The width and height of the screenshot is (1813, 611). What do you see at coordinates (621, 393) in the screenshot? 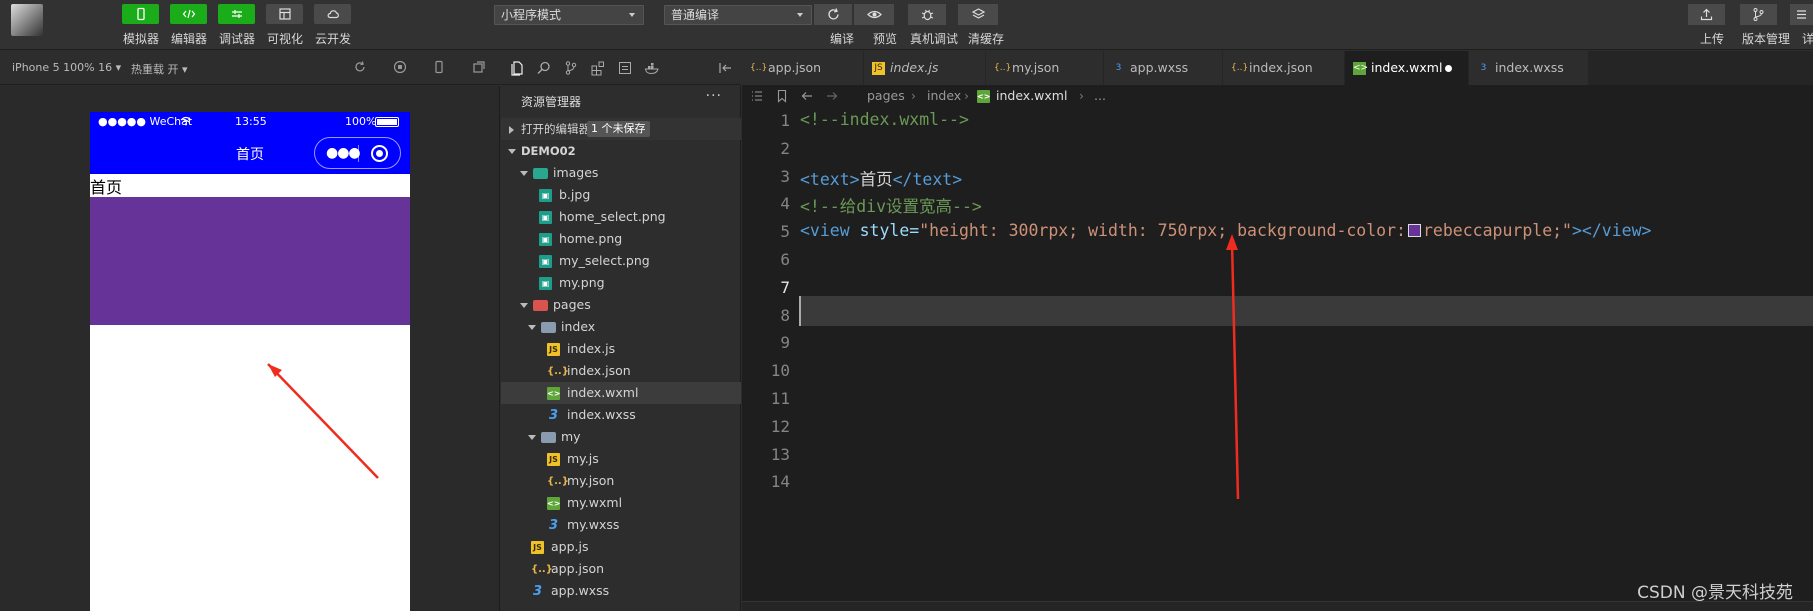
I see `tree-file: <> index.wxml` at bounding box center [621, 393].